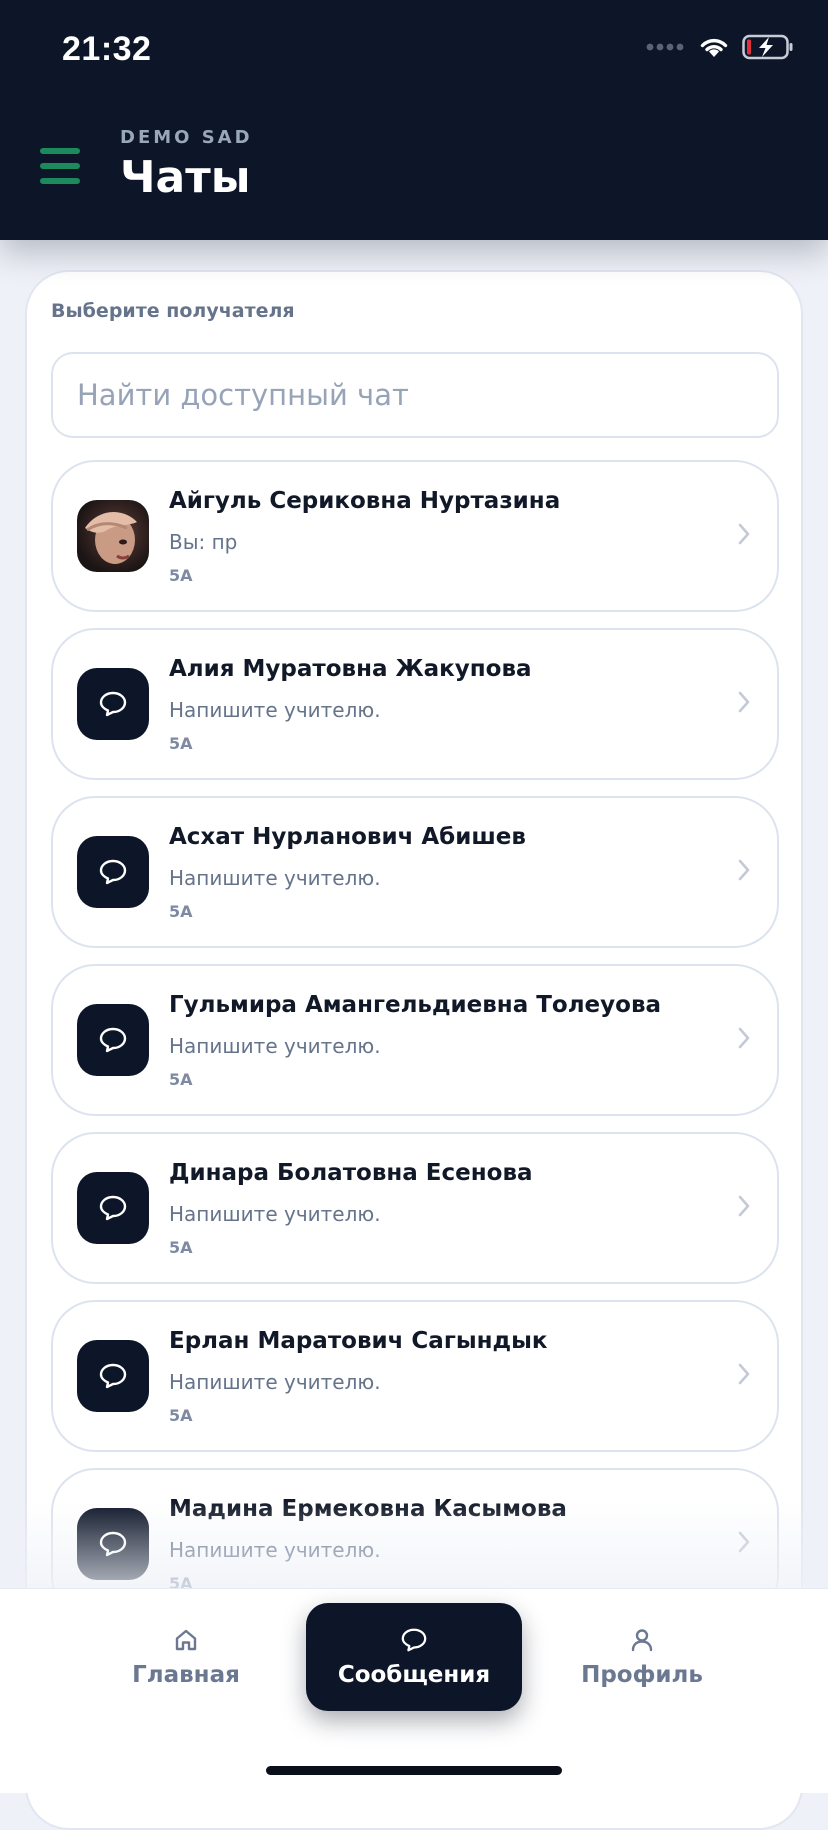 Image resolution: width=828 pixels, height=1830 pixels. What do you see at coordinates (350, 669) in the screenshot?
I see `chat-contact-name: Алия Муратовна Жакупова` at bounding box center [350, 669].